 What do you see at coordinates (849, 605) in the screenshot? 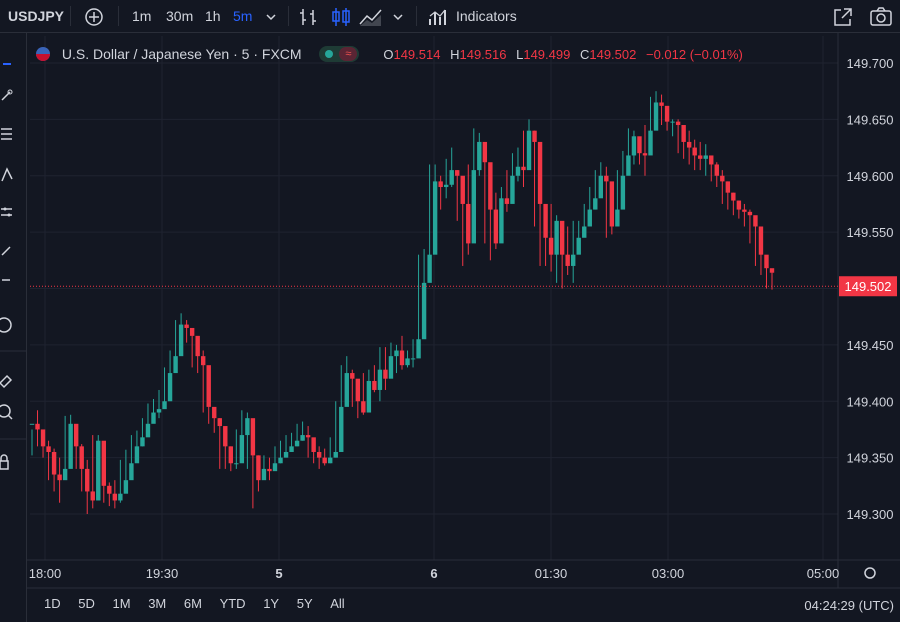
I see `utc-clock: 04:24:29 (UTC)` at bounding box center [849, 605].